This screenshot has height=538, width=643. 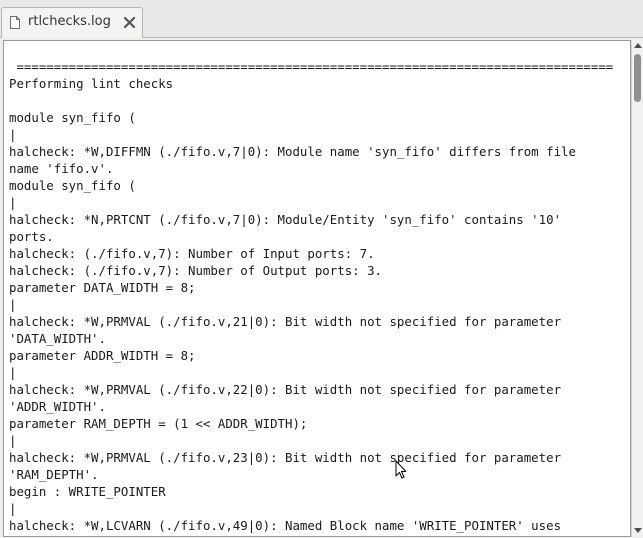 I want to click on log-line: begin : WRITE_POINTER, so click(x=87, y=491).